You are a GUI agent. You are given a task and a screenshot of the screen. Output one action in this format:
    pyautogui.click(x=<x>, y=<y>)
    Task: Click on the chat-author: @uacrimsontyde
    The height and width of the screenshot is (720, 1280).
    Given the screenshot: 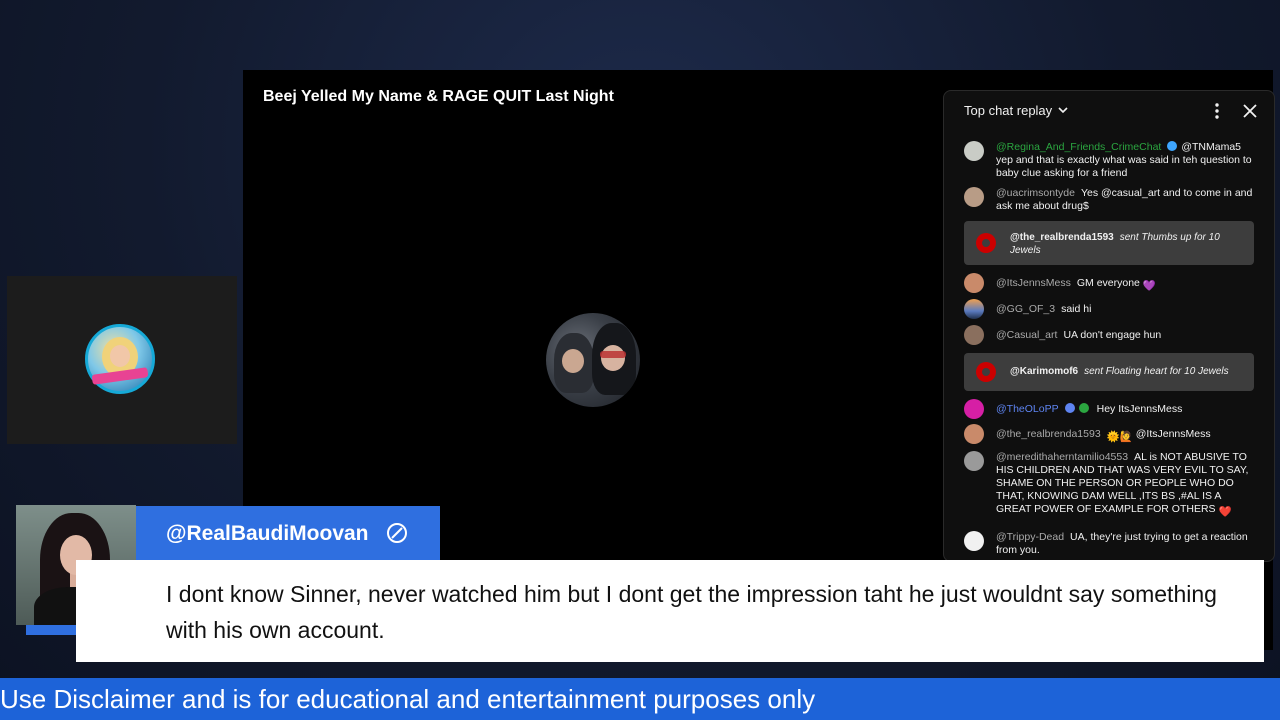 What is the action you would take?
    pyautogui.click(x=1035, y=193)
    